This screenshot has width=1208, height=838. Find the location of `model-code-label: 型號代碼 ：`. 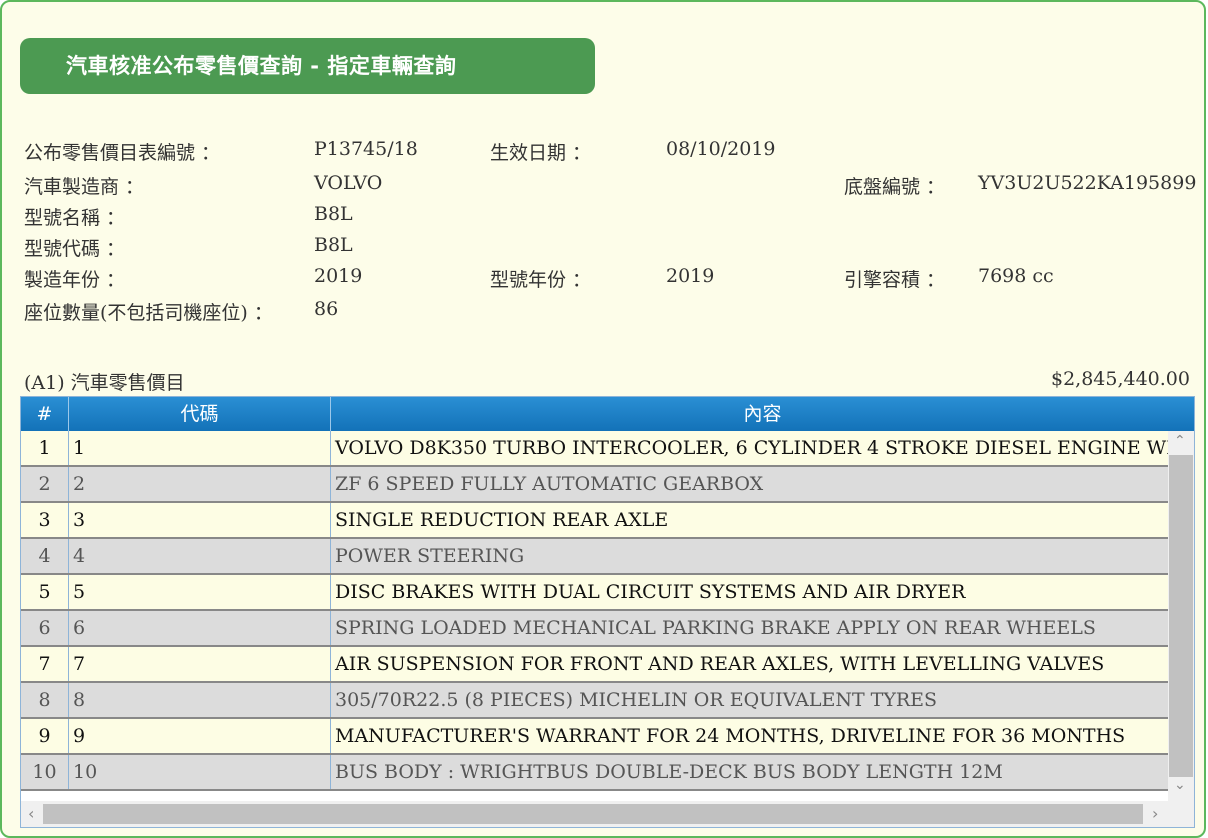

model-code-label: 型號代碼 ： is located at coordinates (75, 249).